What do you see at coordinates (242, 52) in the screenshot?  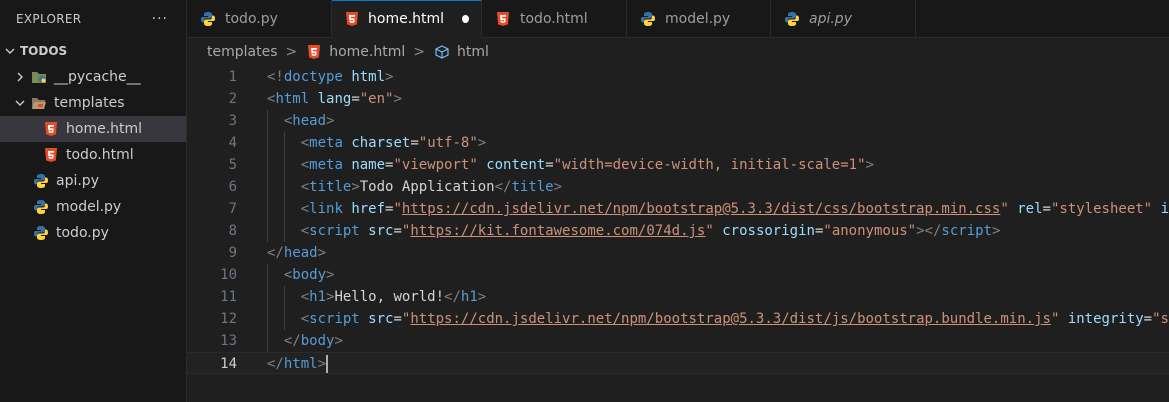 I see `breadcrumb-folder: templates` at bounding box center [242, 52].